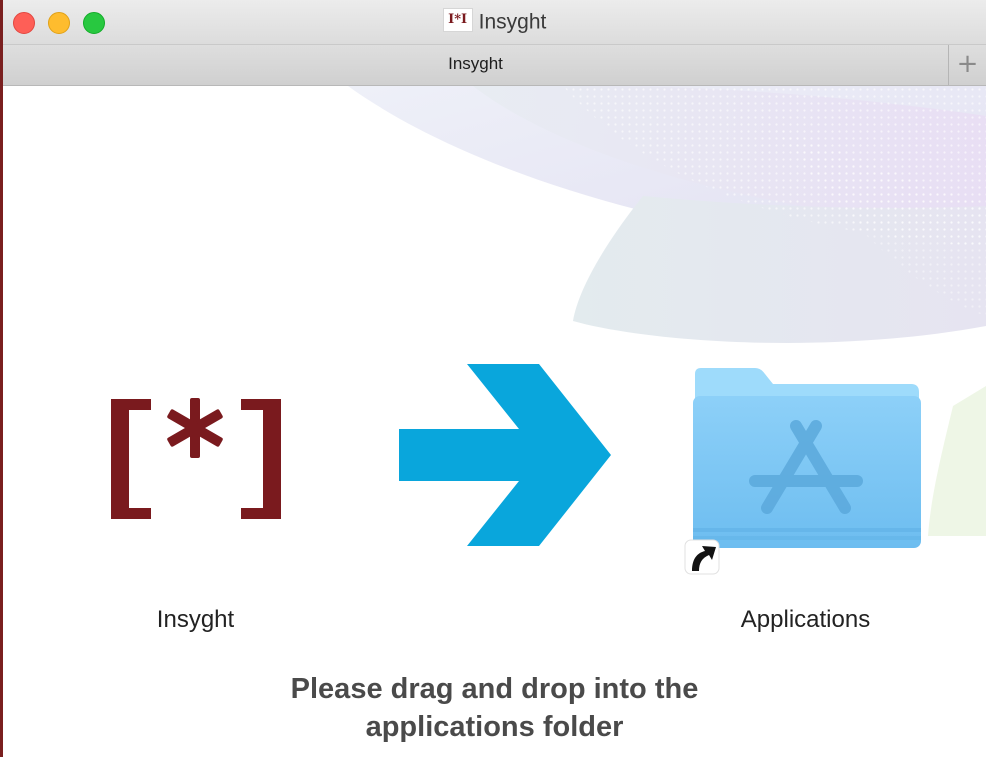 The width and height of the screenshot is (986, 757). Describe the element at coordinates (476, 65) in the screenshot. I see `tab-insyght: Insyght` at that location.